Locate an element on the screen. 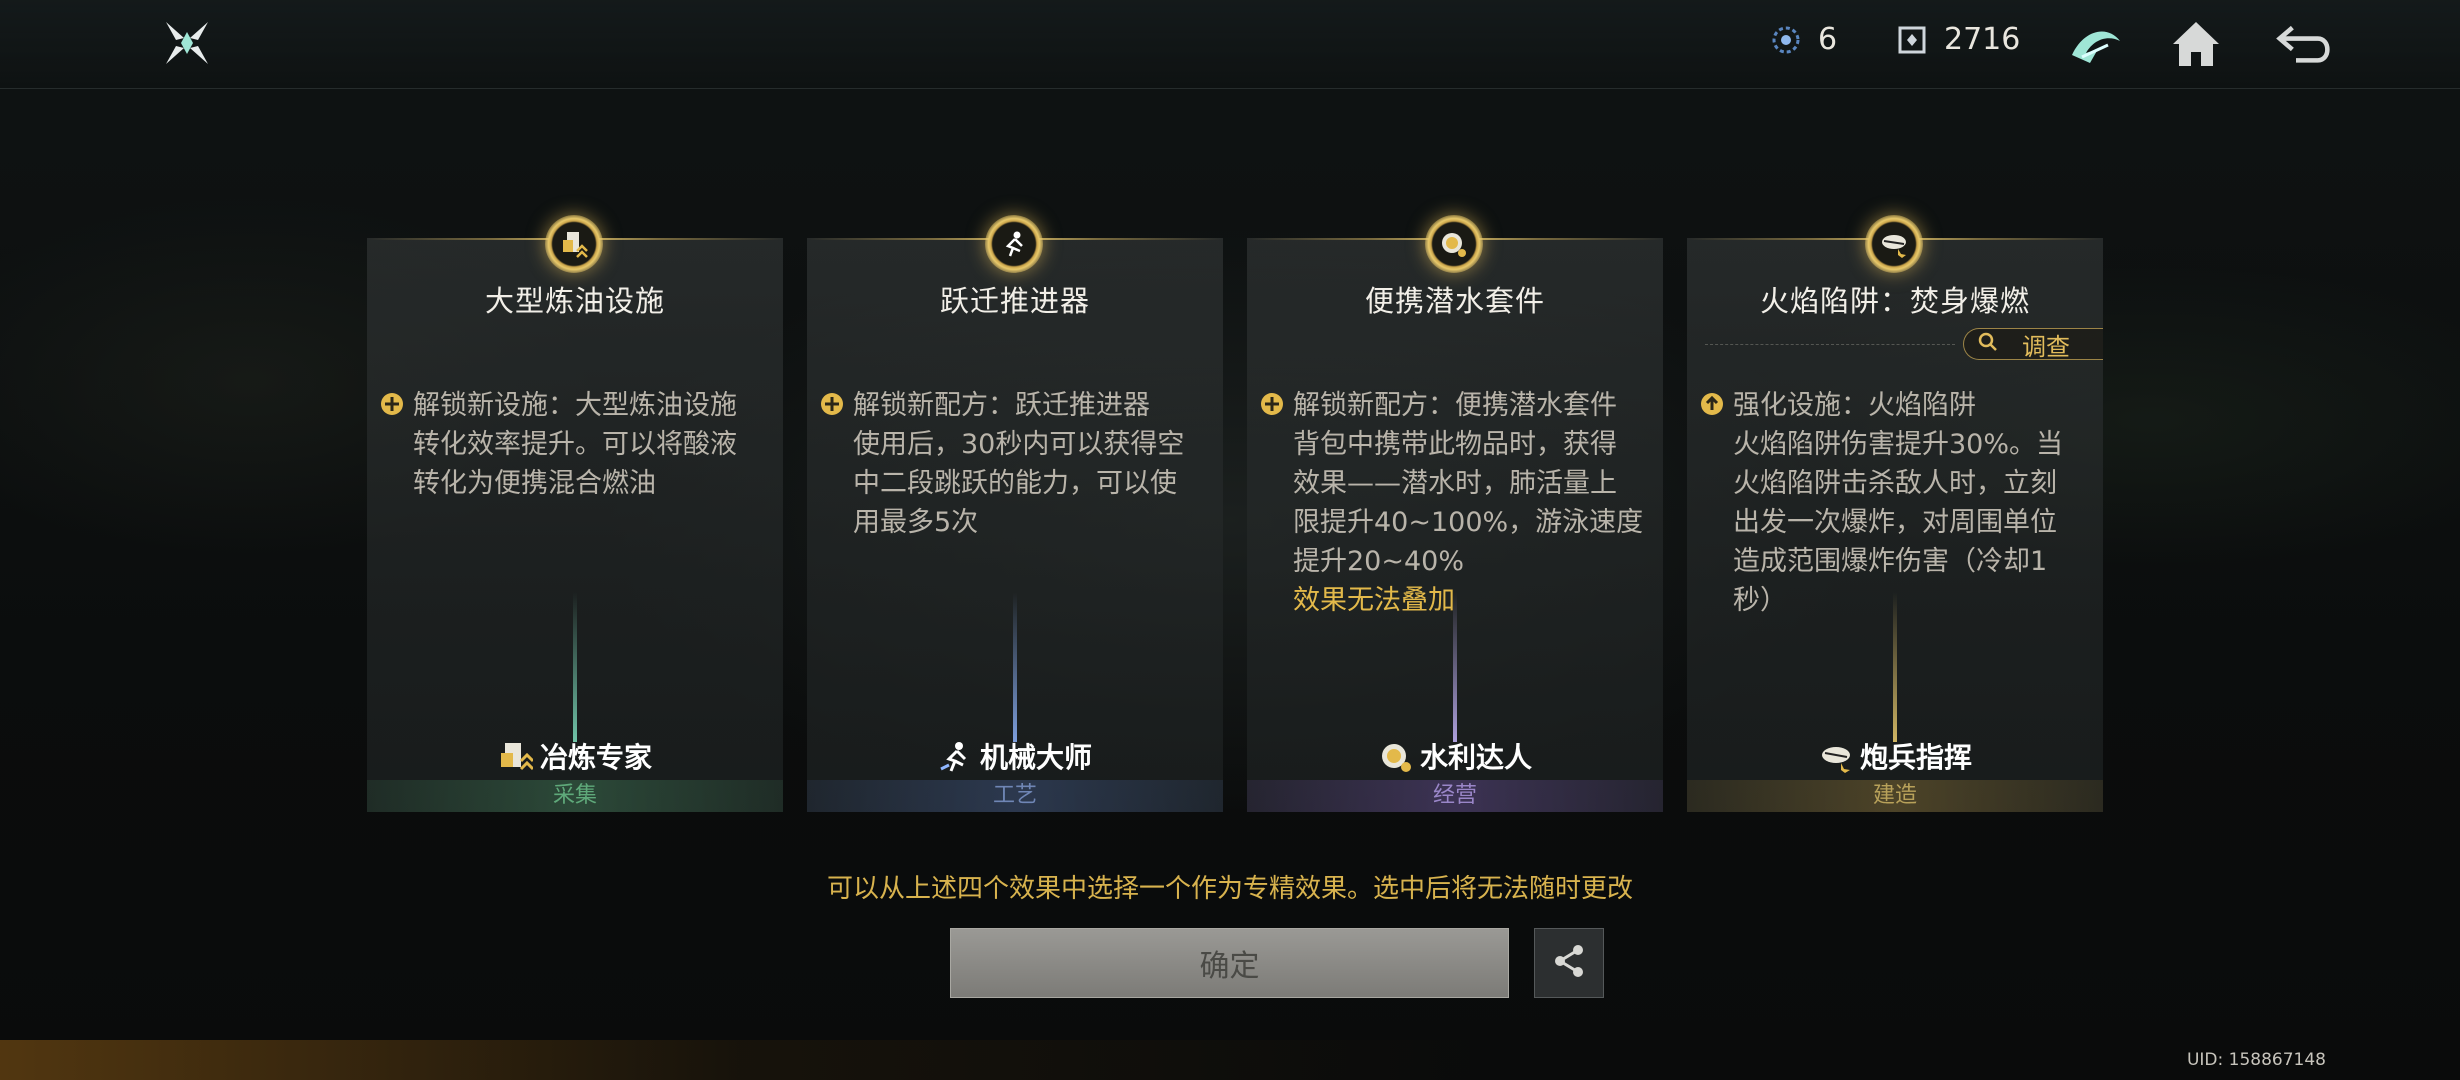 Image resolution: width=2460 pixels, height=1080 pixels. top-bar: 6 2716 is located at coordinates (1230, 44).